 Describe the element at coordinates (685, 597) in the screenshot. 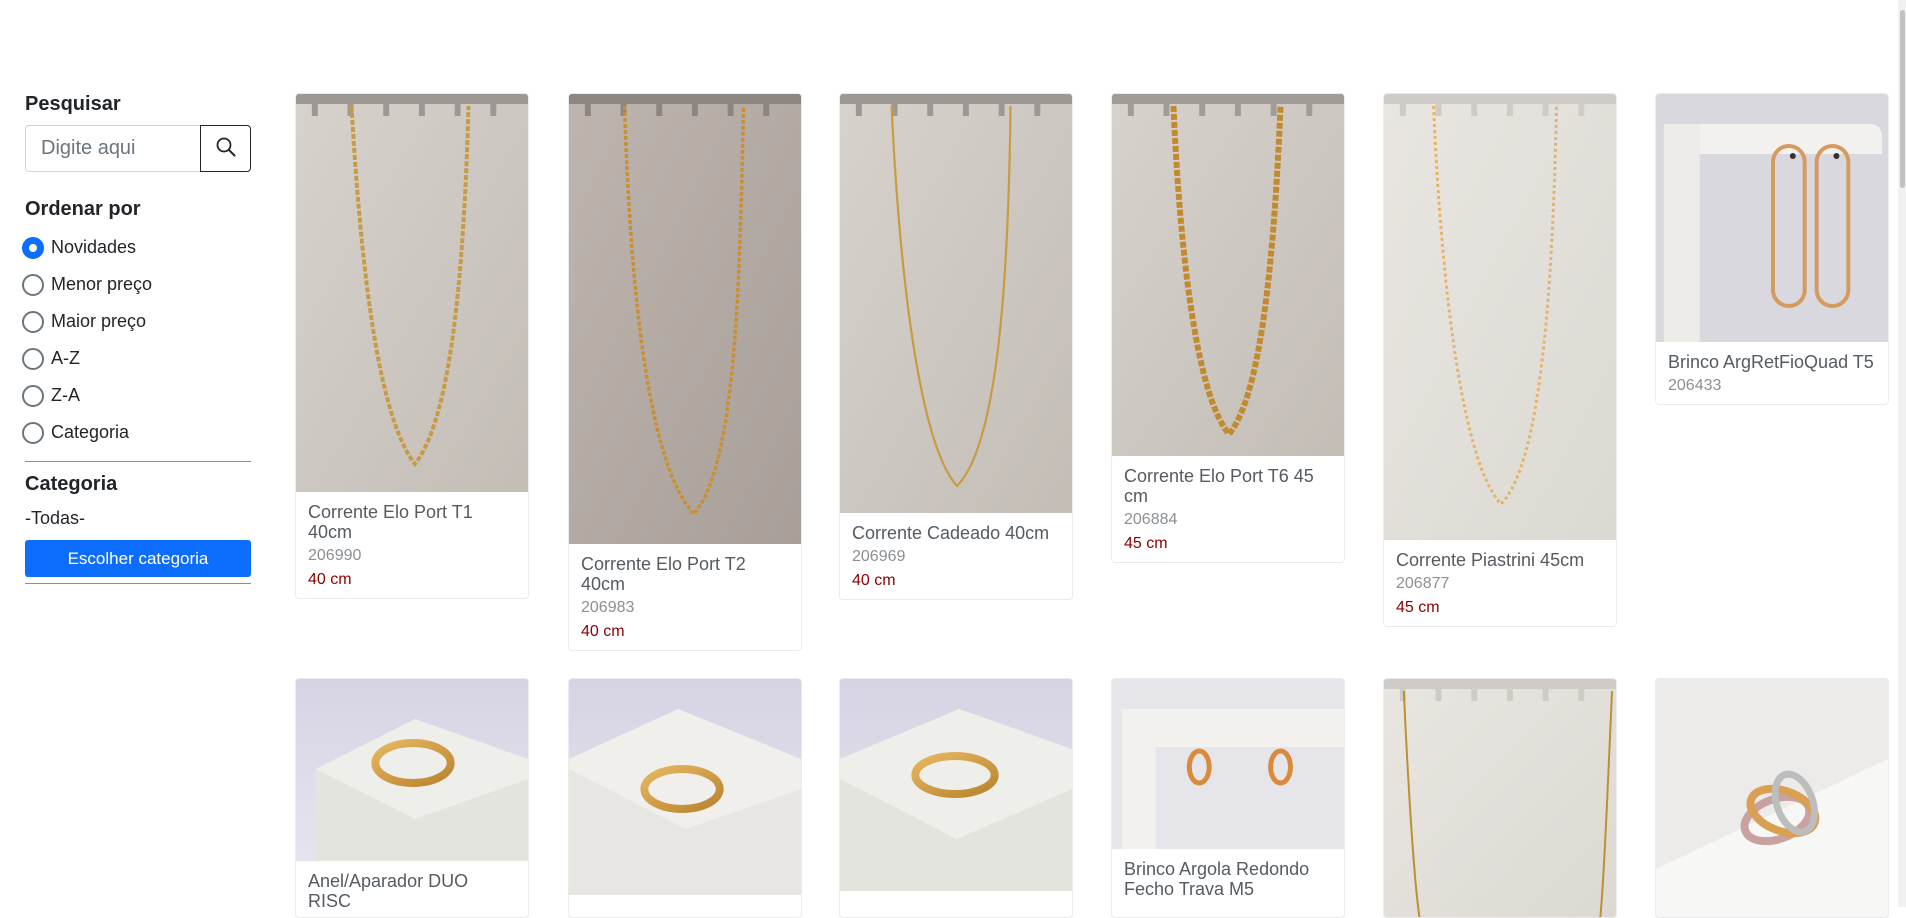

I see `product-info: Corrente Elo Port T2 40cm 206983 40 cm` at that location.